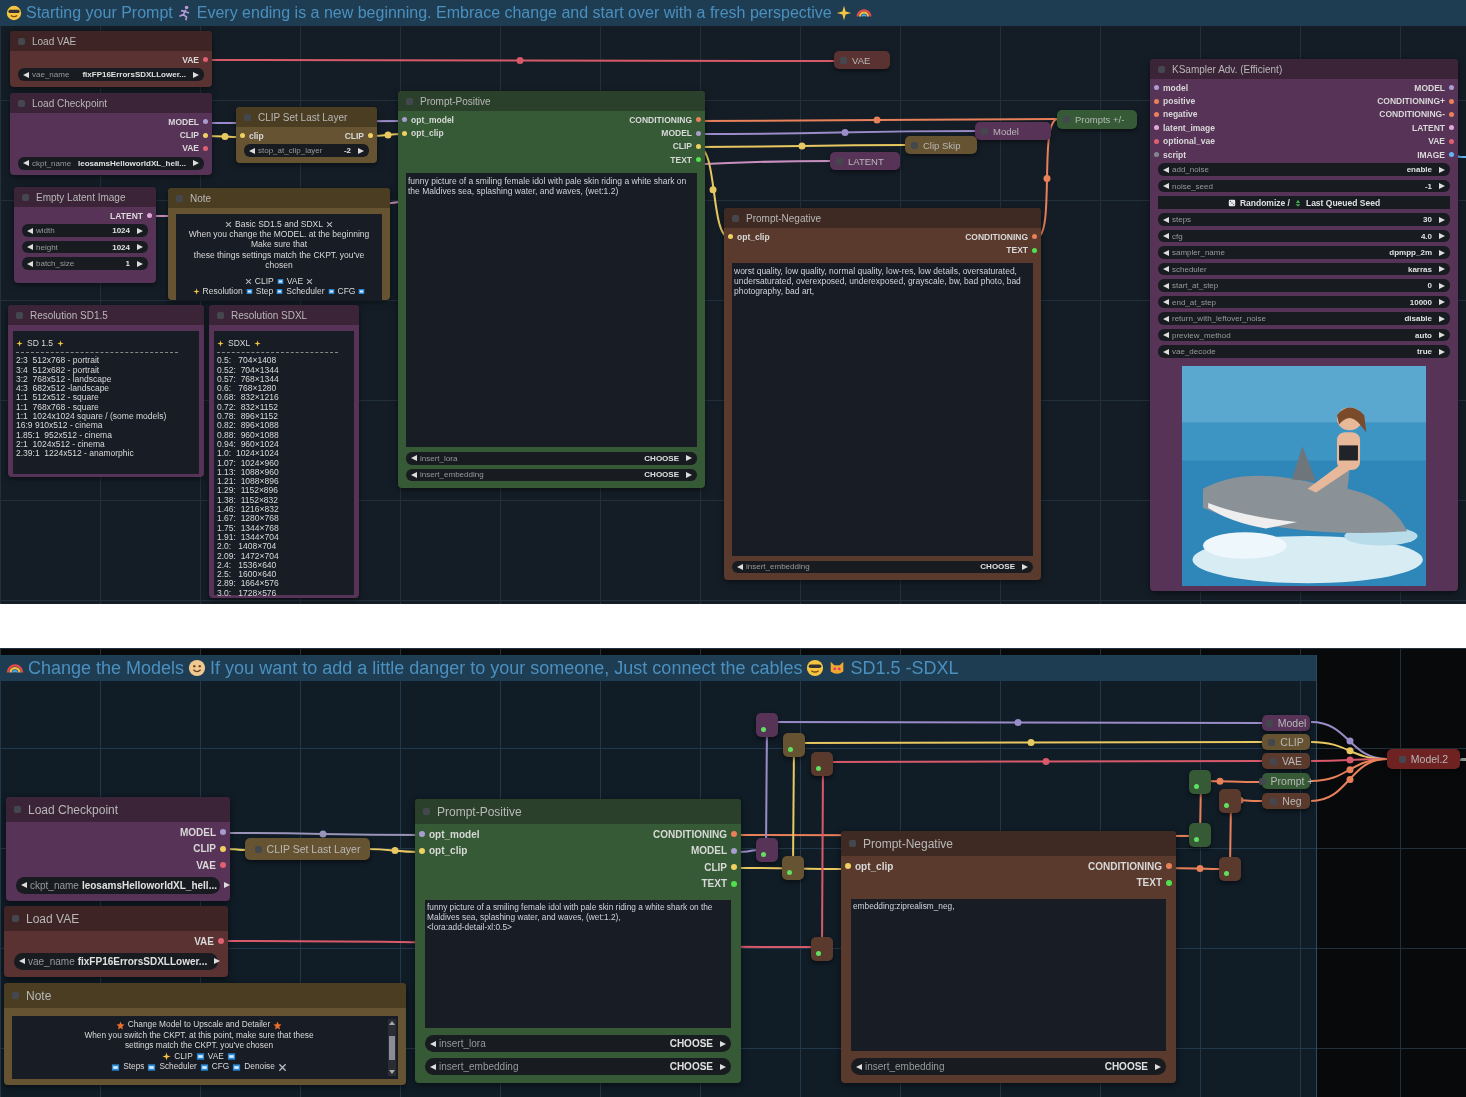  Describe the element at coordinates (1304, 269) in the screenshot. I see `dropdown-field: scheduler karras` at that location.